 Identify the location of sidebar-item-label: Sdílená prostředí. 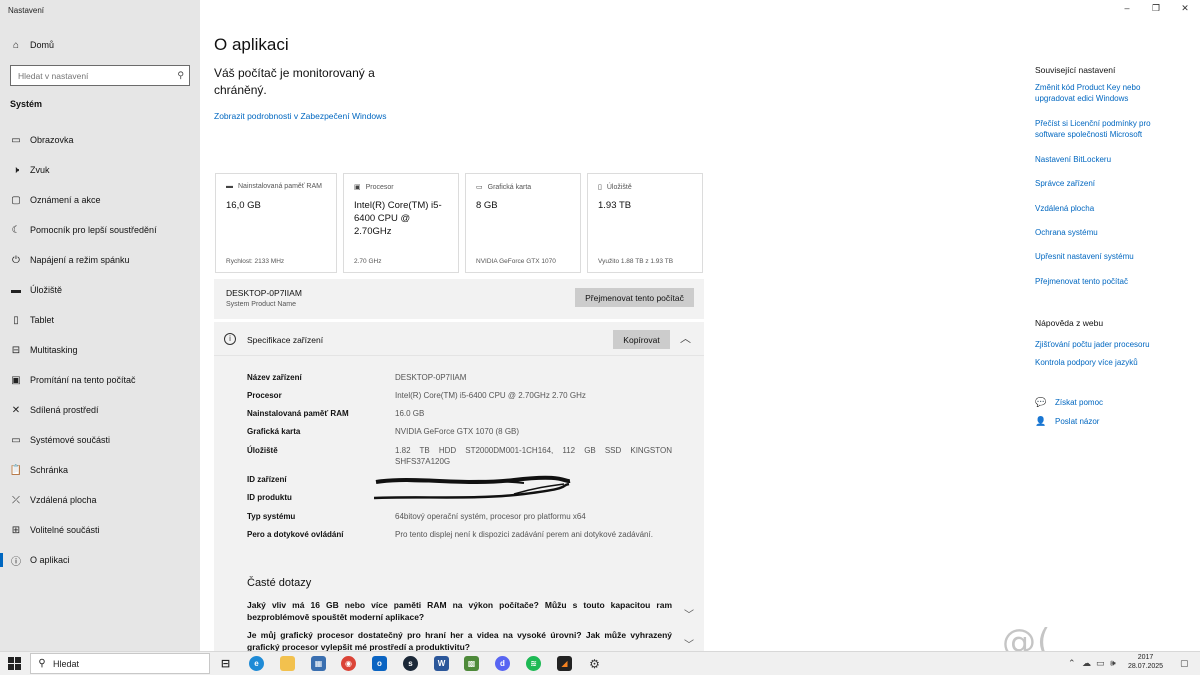
(64, 410).